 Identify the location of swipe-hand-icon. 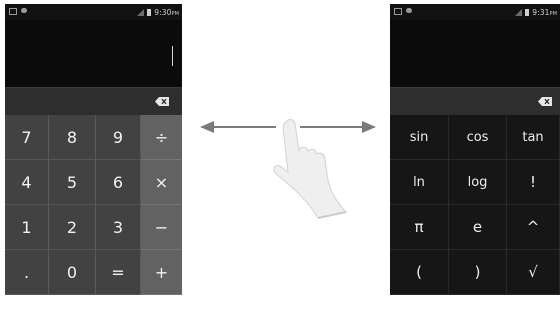
(310, 169).